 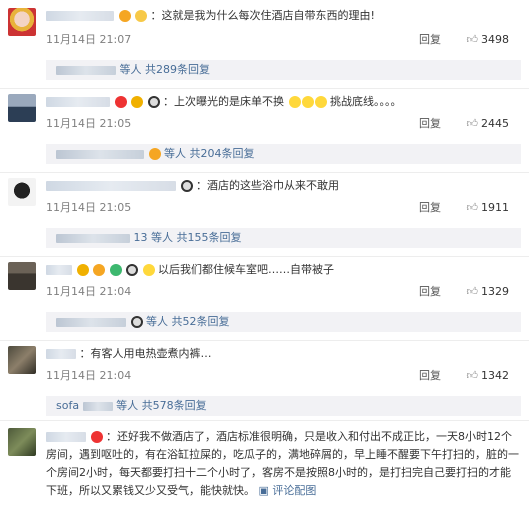 I want to click on image-icon: ▣, so click(x=263, y=490).